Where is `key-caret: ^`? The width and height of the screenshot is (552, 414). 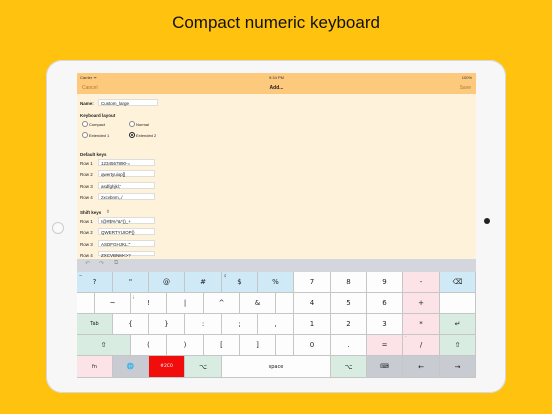
key-caret: ^ is located at coordinates (222, 303).